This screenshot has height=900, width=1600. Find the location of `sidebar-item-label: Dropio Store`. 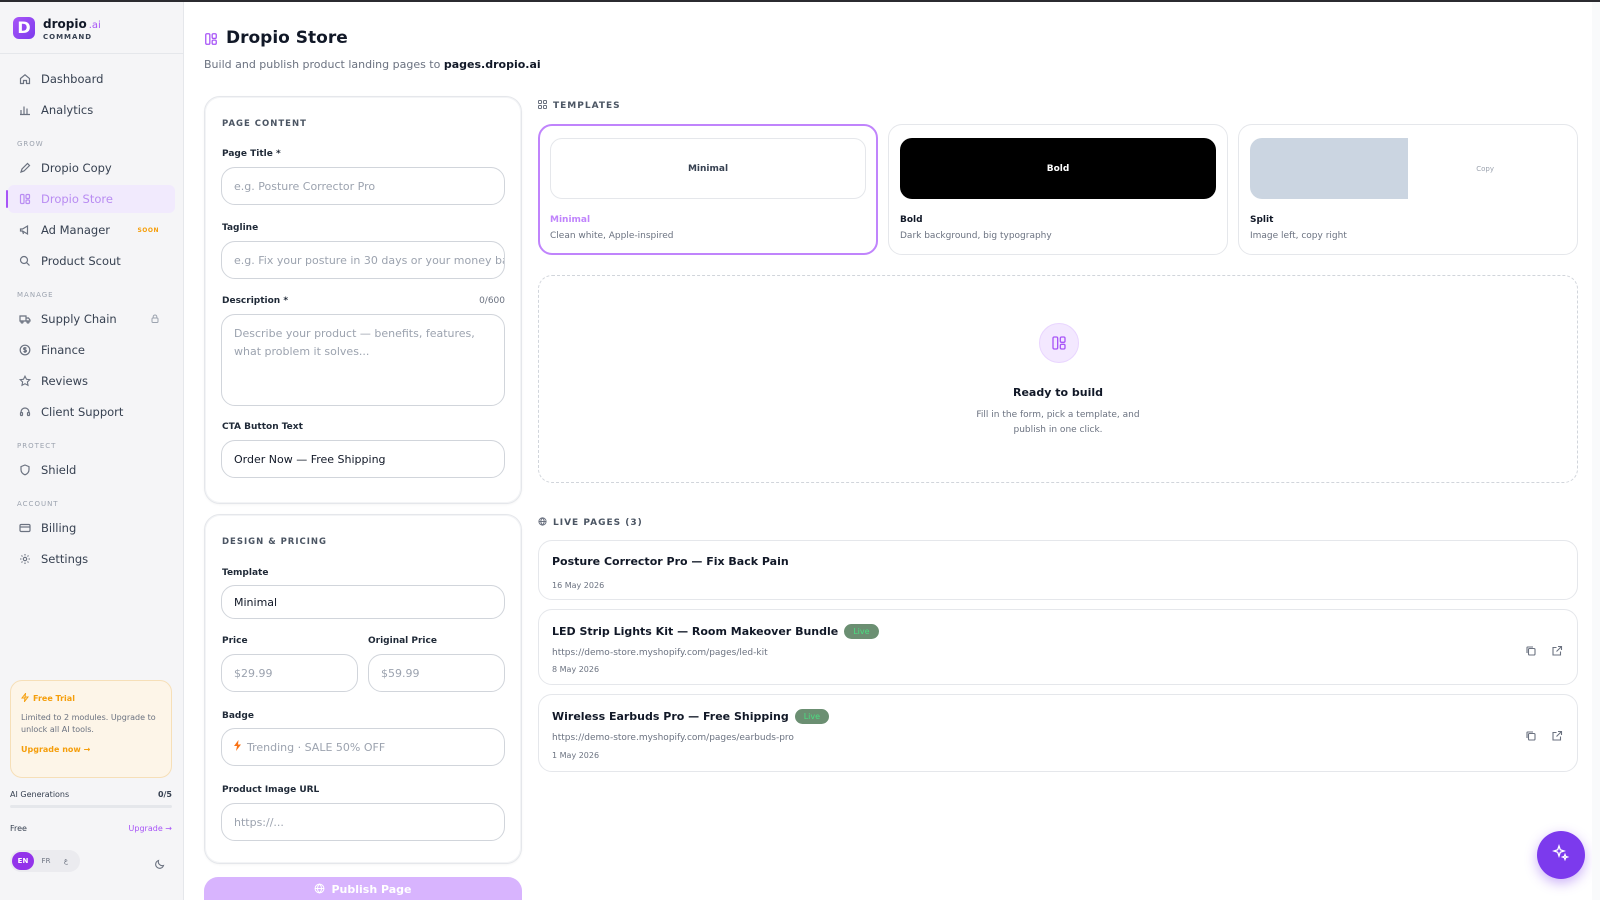

sidebar-item-label: Dropio Store is located at coordinates (77, 199).